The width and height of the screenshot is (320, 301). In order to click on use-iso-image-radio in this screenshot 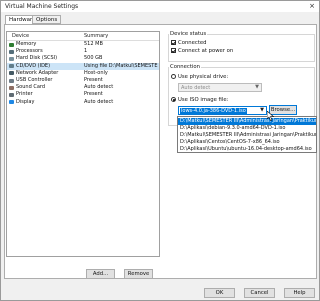, I will do `click(173, 99)`.